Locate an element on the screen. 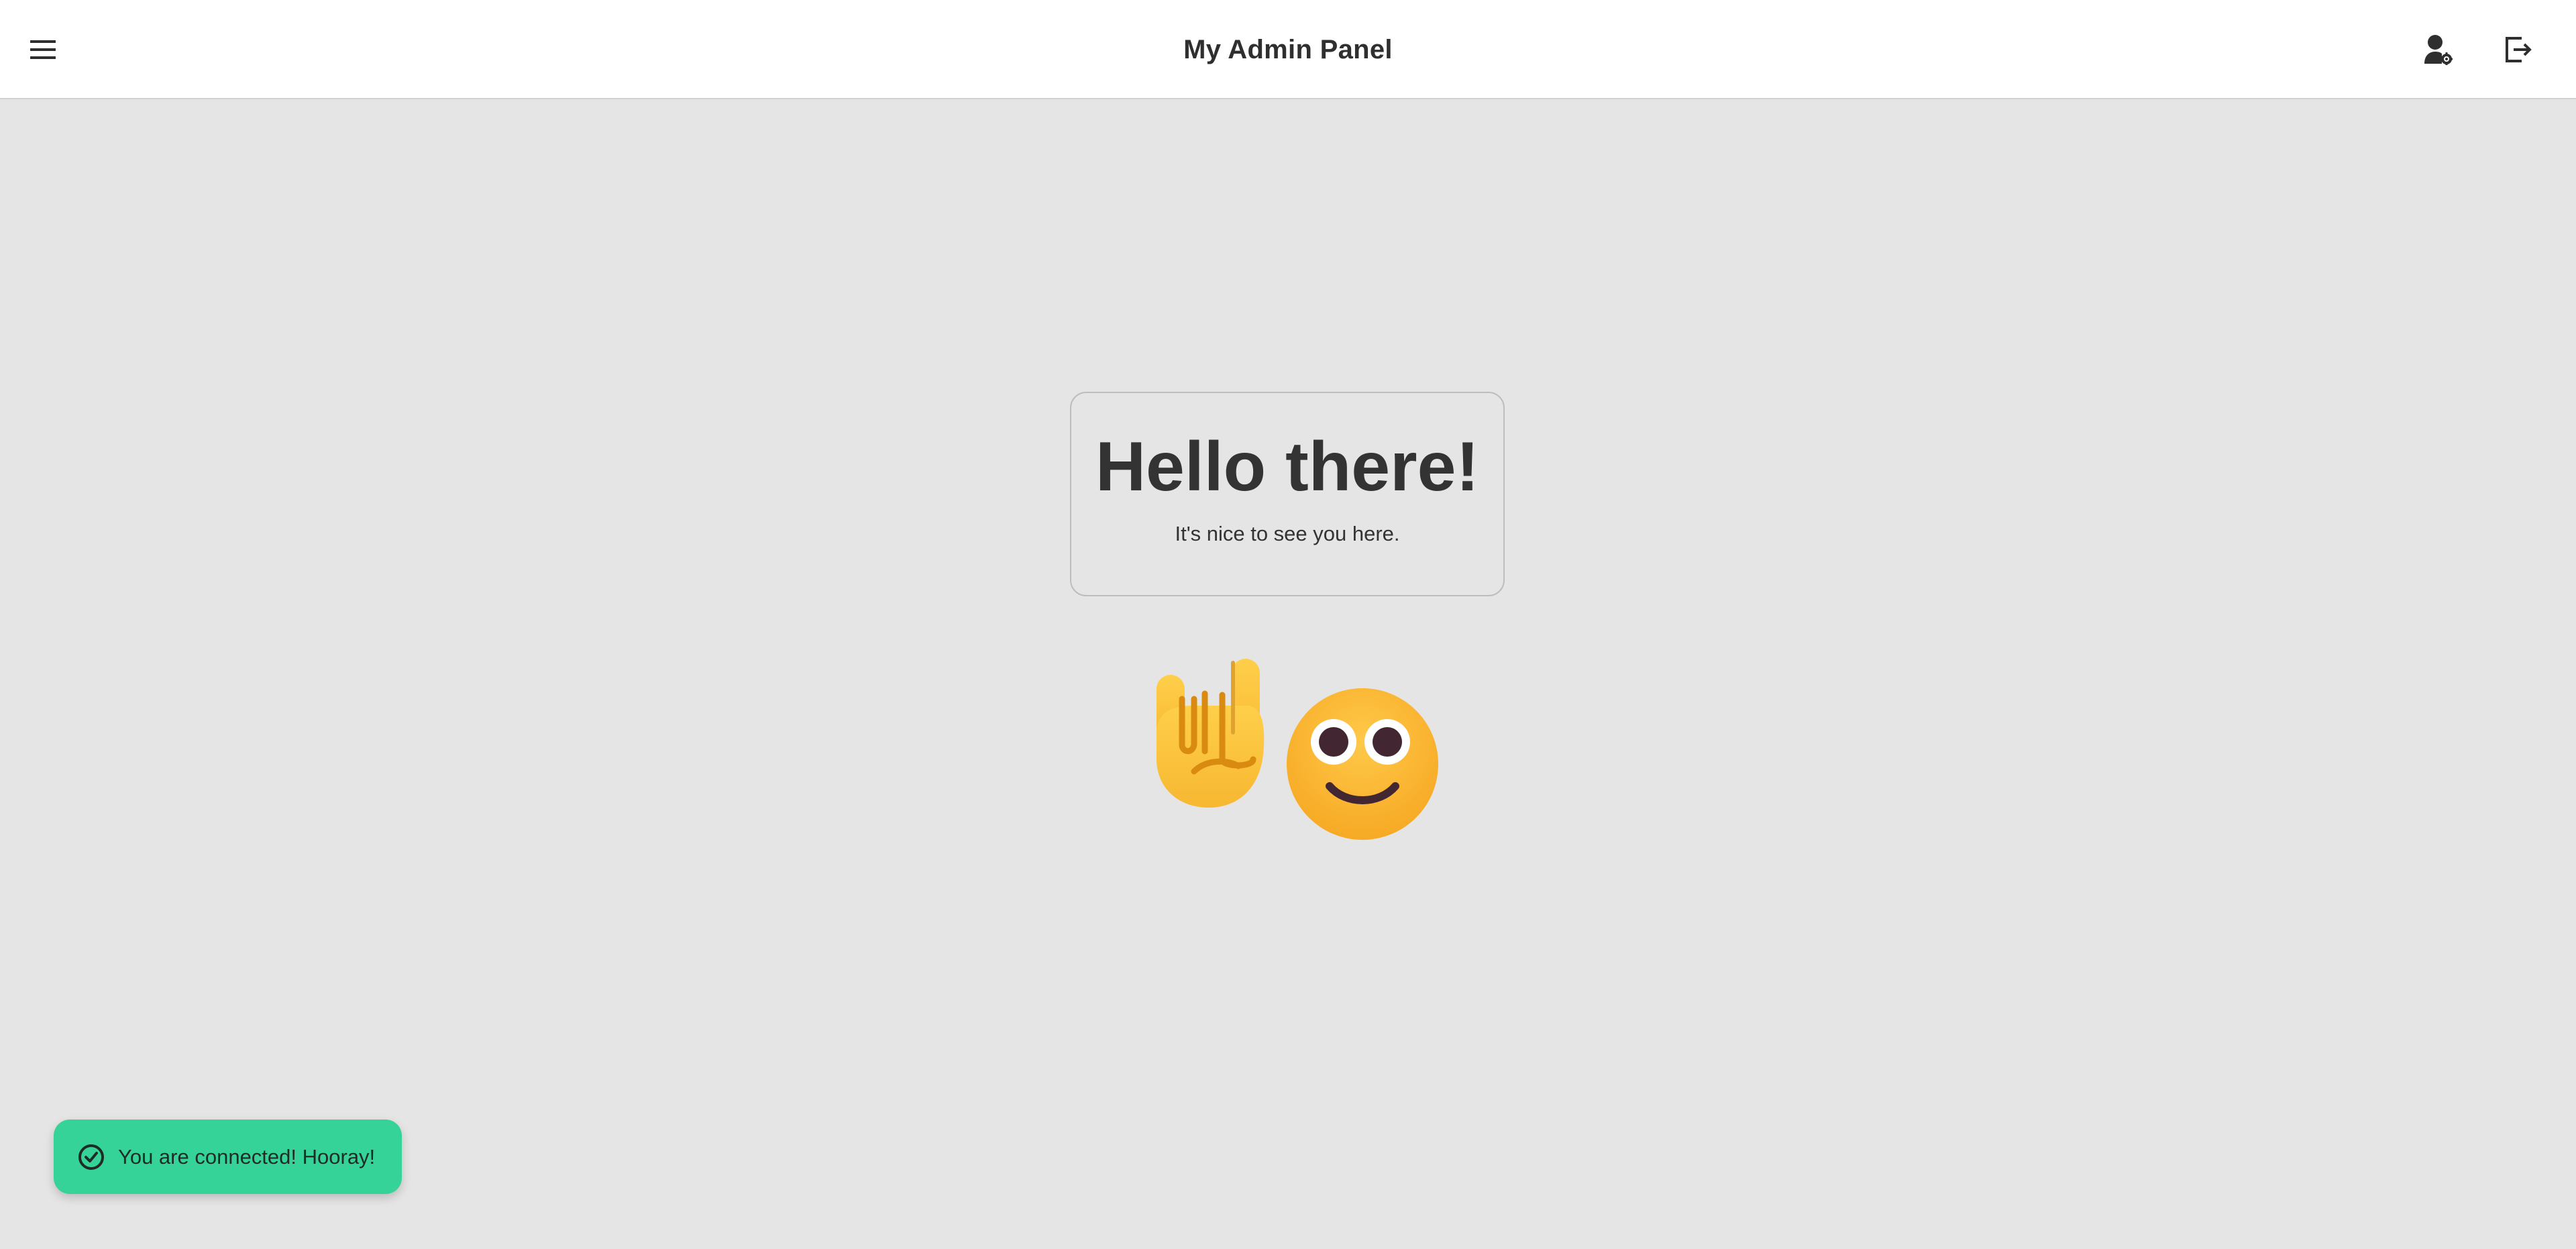  welcome-card: Hello there! It's nice to see you here. is located at coordinates (1287, 494).